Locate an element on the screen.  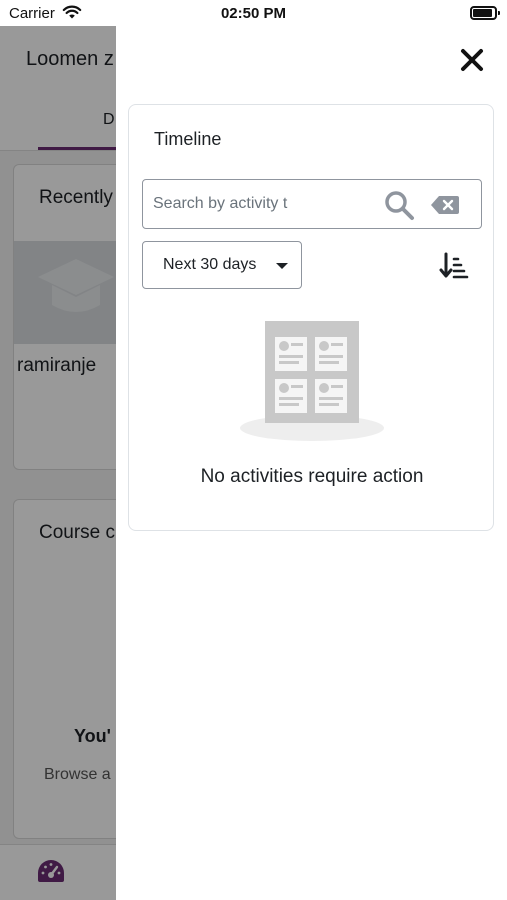
status-time: 02:50 PM is located at coordinates (253, 13).